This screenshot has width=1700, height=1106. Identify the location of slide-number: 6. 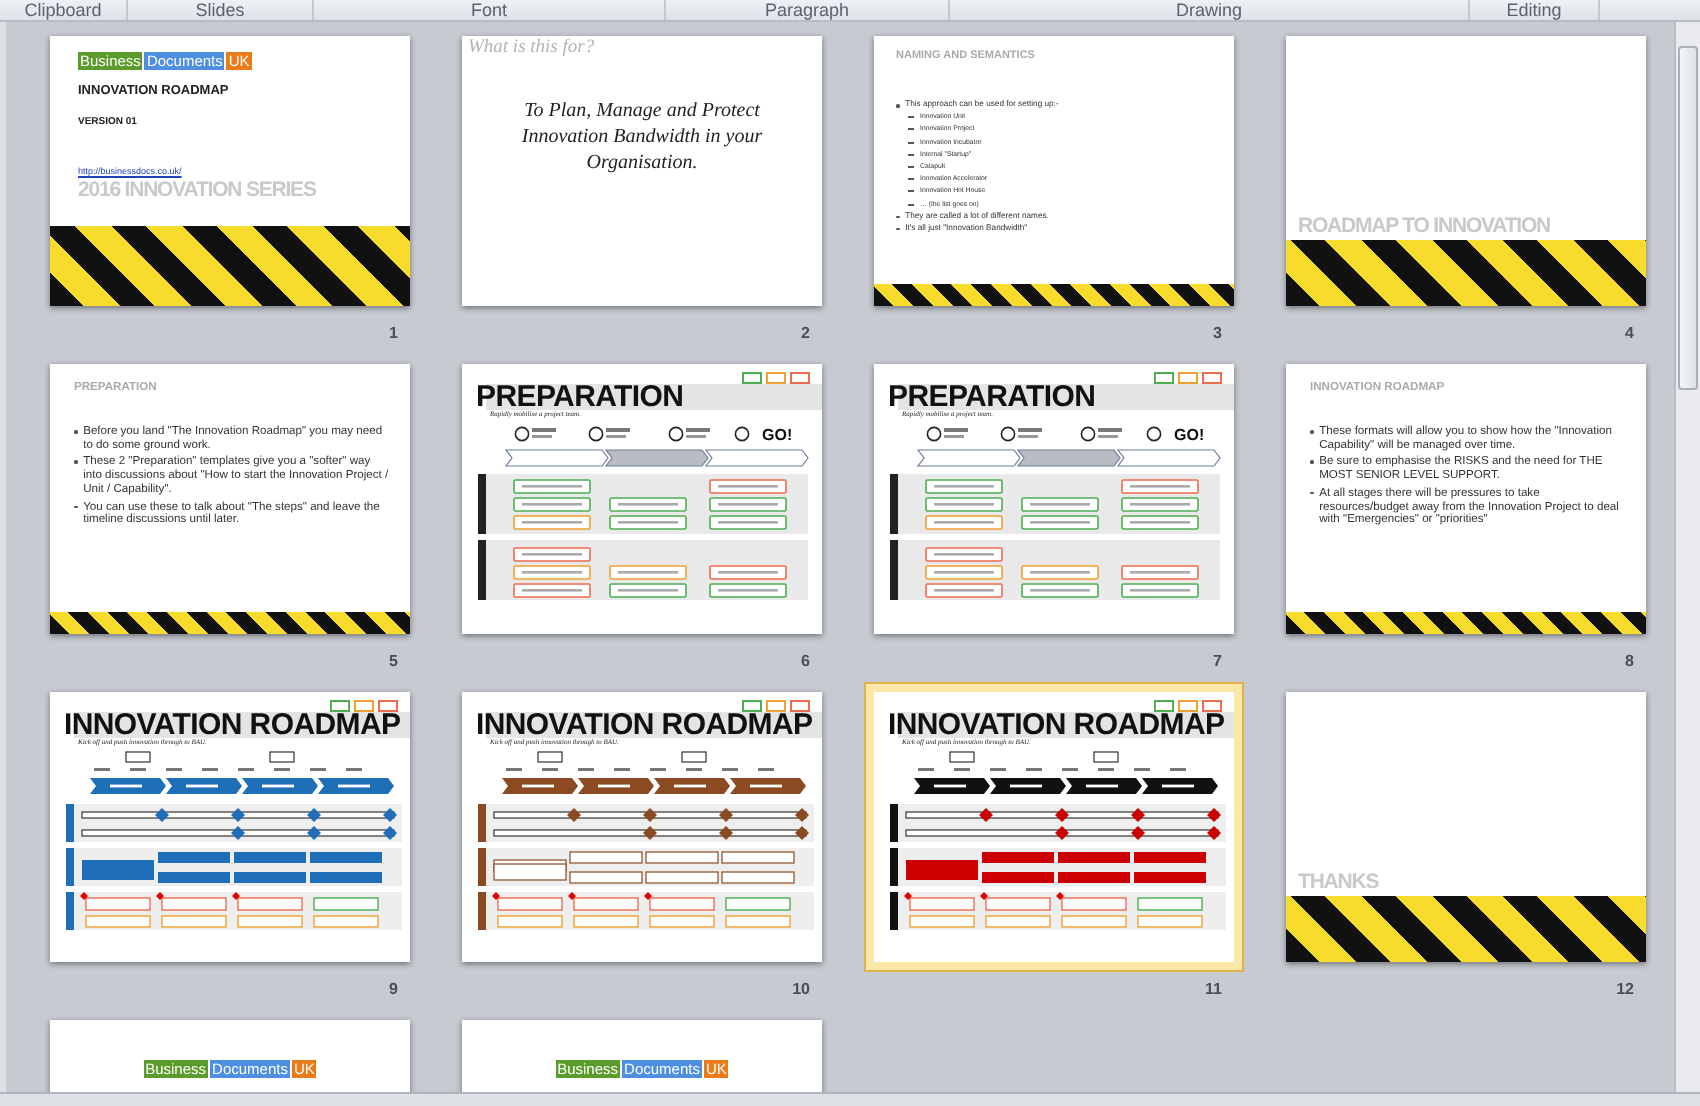
(804, 662).